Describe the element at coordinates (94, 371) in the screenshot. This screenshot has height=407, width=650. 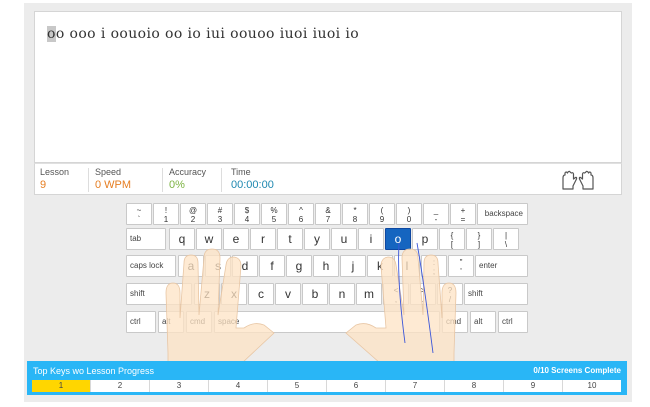
I see `progress-title: Top Keys wo Lesson Progress` at that location.